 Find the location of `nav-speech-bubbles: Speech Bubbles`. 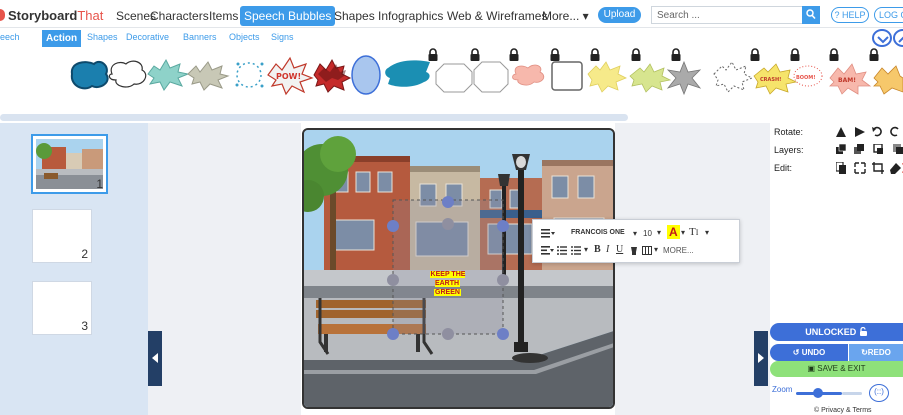

nav-speech-bubbles: Speech Bubbles is located at coordinates (288, 16).